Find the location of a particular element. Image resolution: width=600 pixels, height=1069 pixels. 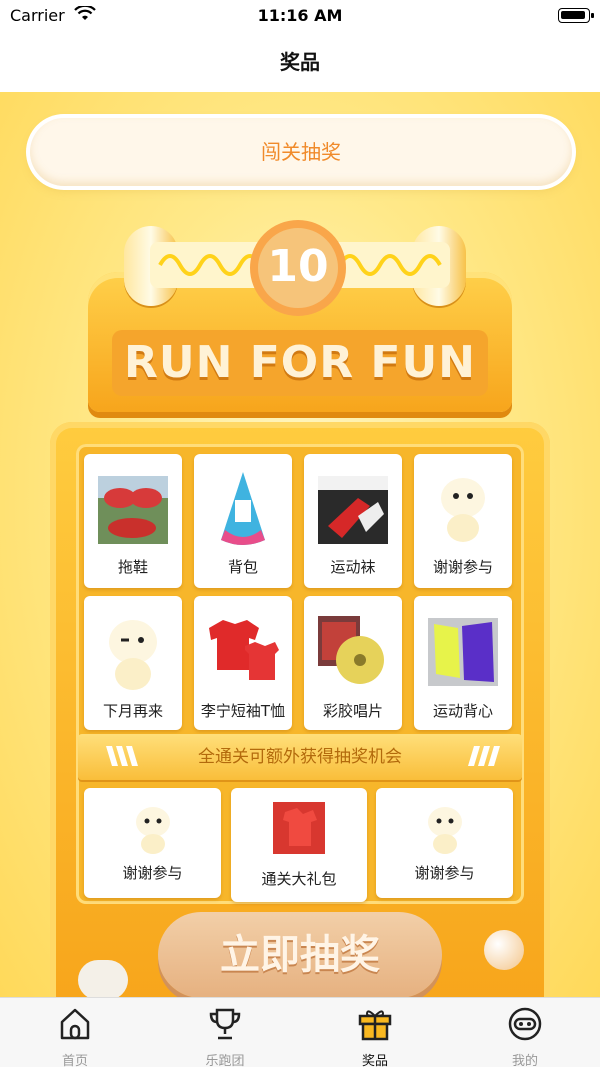

logo-badge: 10 is located at coordinates (298, 268).